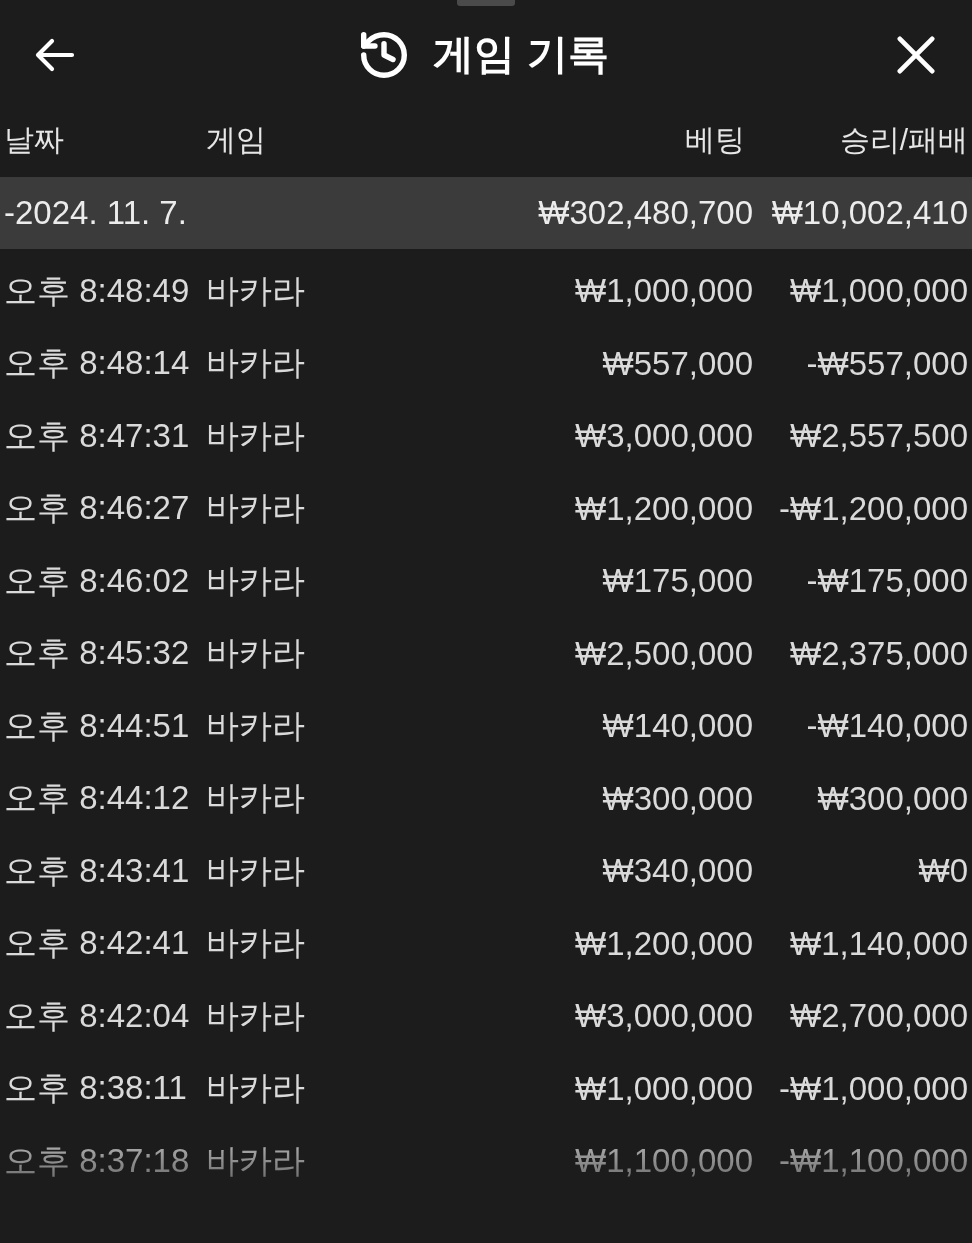 Image resolution: width=972 pixels, height=1243 pixels. I want to click on game-time: 오후 8:37:18, so click(97, 1160).